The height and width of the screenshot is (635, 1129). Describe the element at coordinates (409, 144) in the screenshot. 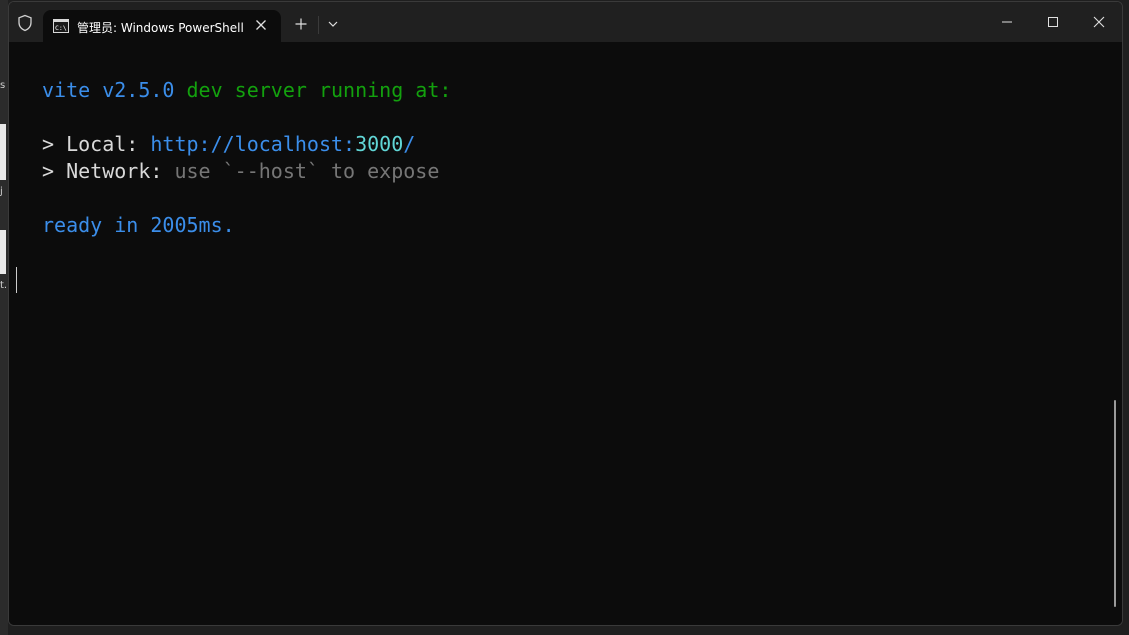

I see `local-url-tail: /` at that location.